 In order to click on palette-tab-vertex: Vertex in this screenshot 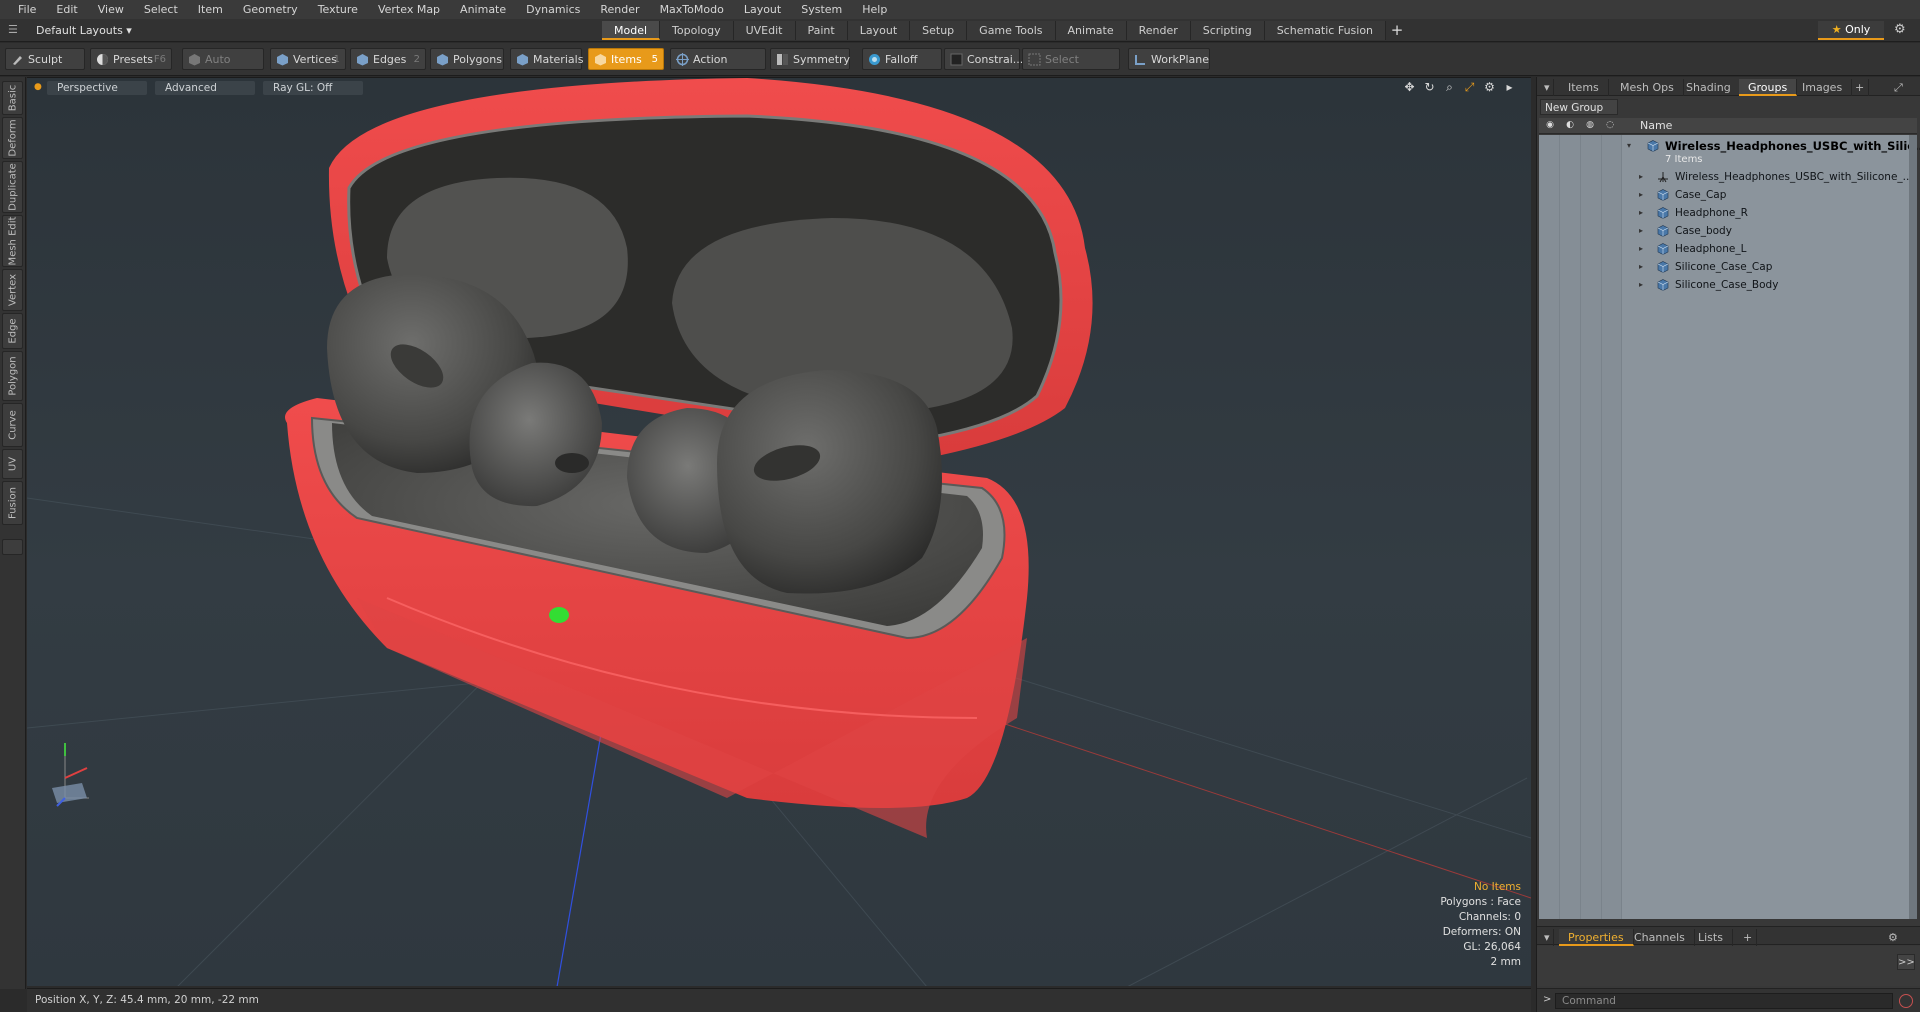, I will do `click(12, 290)`.